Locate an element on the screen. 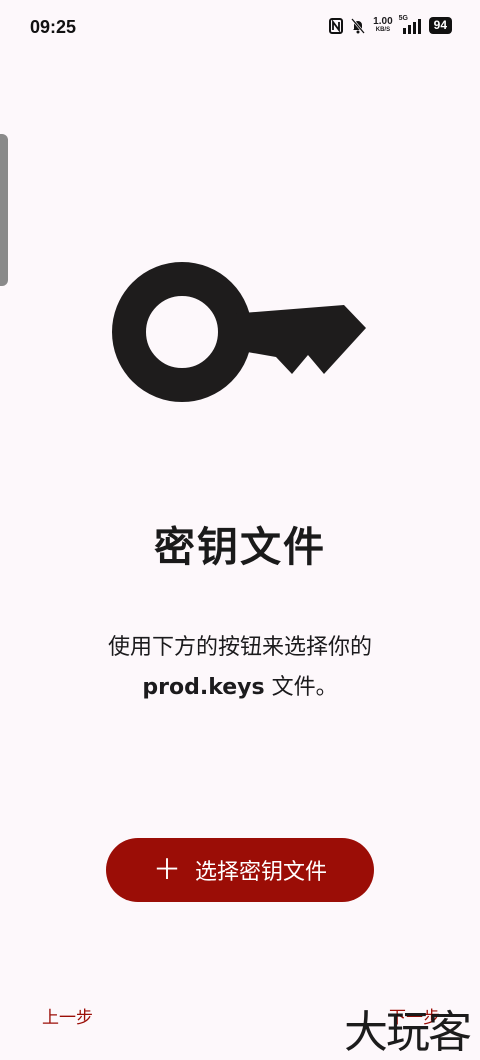 The width and height of the screenshot is (480, 1060). network-speed-value: 1.00 is located at coordinates (383, 21).